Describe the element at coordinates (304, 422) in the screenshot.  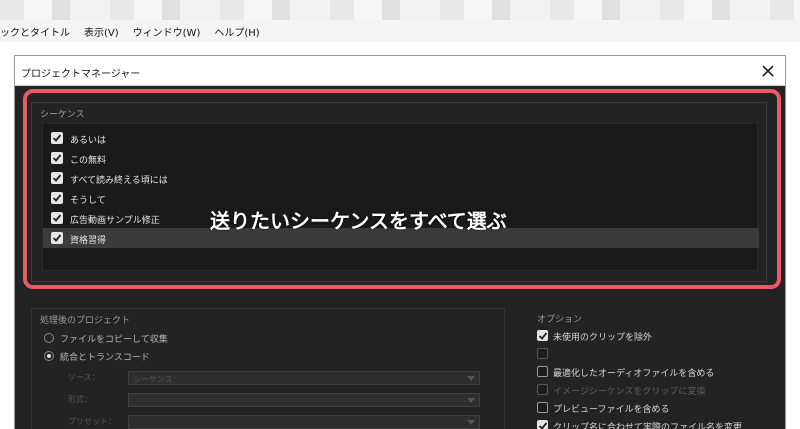
I see `preset-select` at that location.